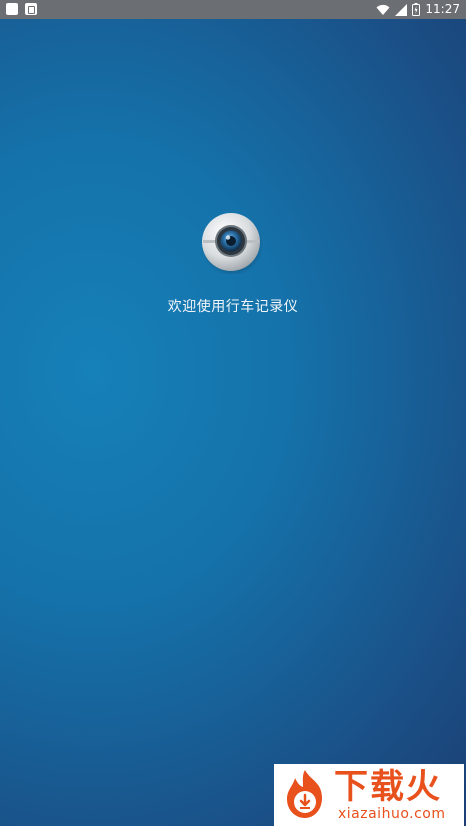  I want to click on watermark-domain: xiazaihuo.com, so click(392, 814).